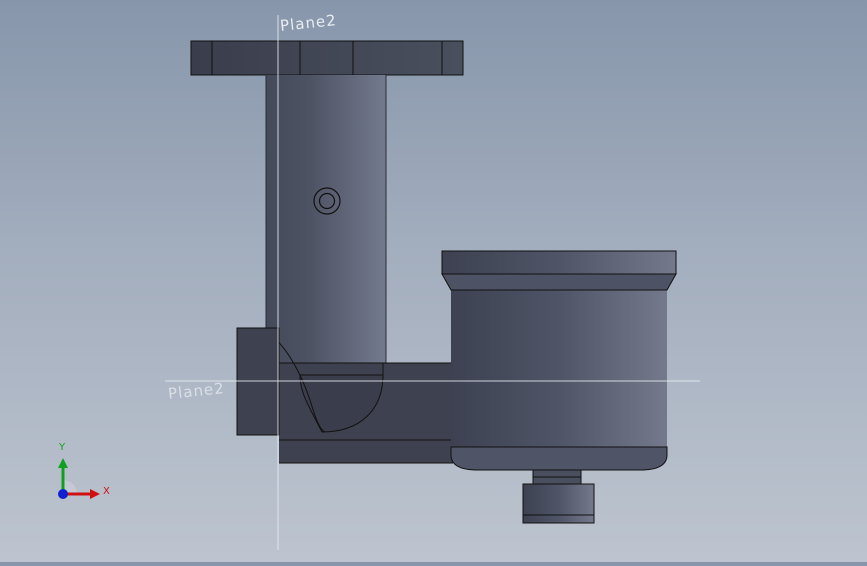 The width and height of the screenshot is (867, 566). What do you see at coordinates (106, 491) in the screenshot?
I see `triad-x-label: X` at bounding box center [106, 491].